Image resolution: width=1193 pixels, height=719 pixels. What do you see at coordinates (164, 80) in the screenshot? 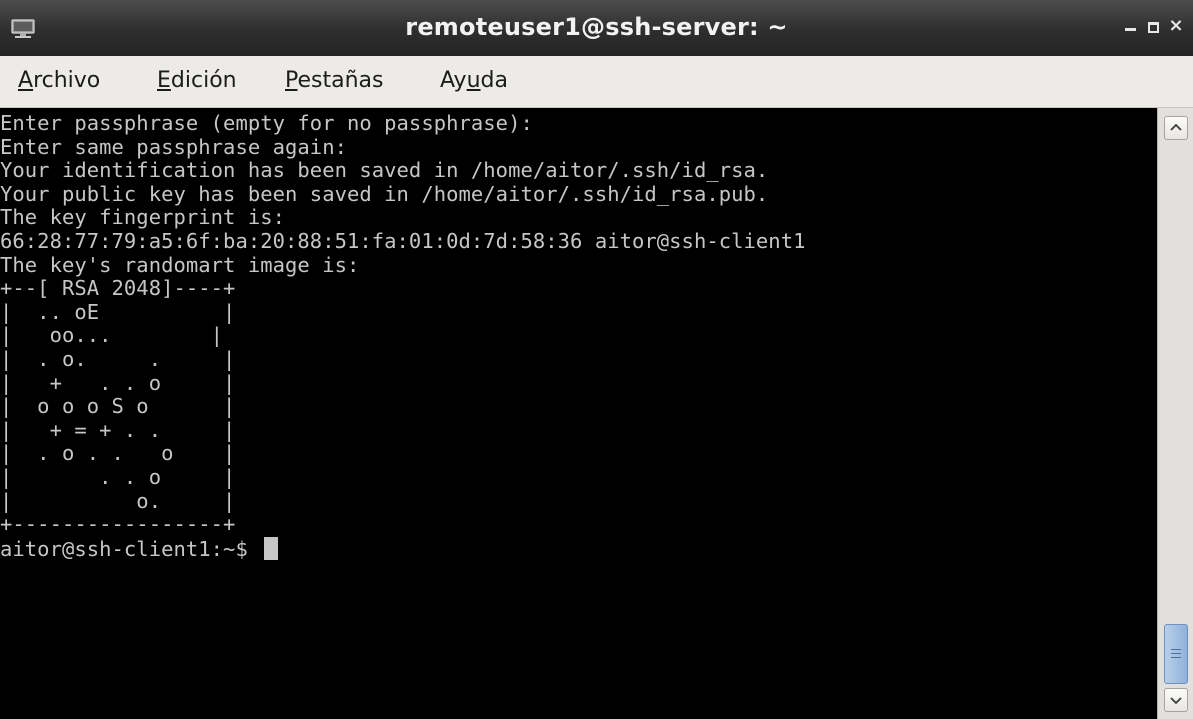
I see `menu-edicion-mnemonic: E` at bounding box center [164, 80].